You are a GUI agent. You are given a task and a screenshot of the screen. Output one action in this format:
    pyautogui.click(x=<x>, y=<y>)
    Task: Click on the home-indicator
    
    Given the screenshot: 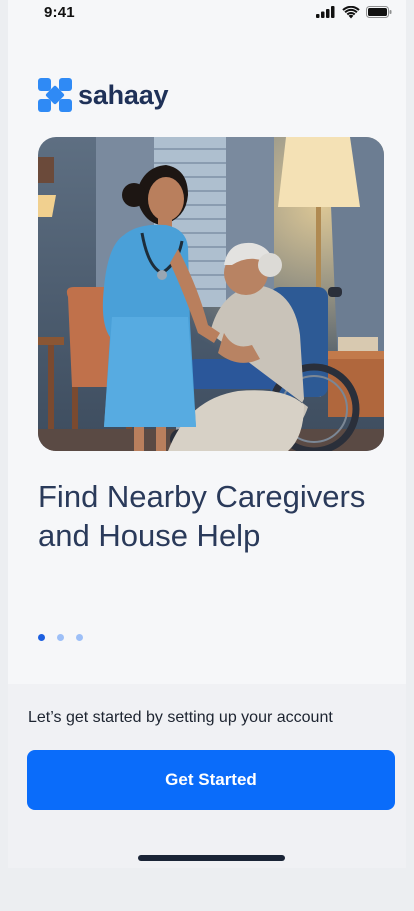 What is the action you would take?
    pyautogui.click(x=211, y=858)
    